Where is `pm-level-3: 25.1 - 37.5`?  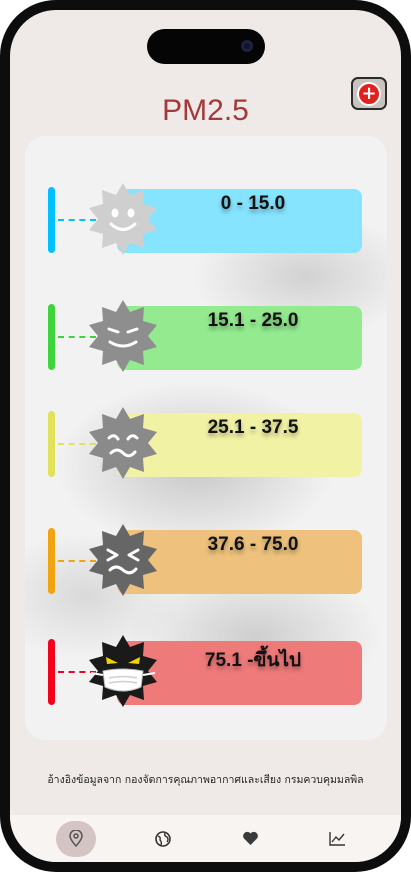
pm-level-3: 25.1 - 37.5 is located at coordinates (206, 449).